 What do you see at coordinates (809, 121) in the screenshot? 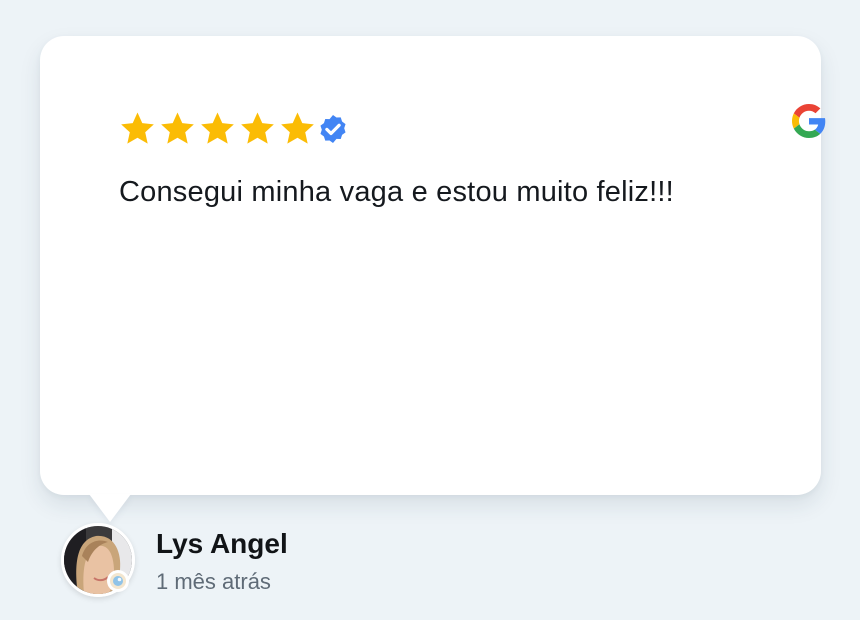
I see `google-icon` at bounding box center [809, 121].